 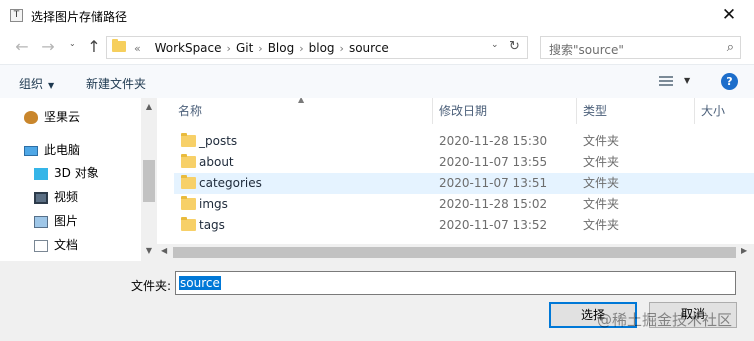 I want to click on document-icon, so click(x=41, y=245).